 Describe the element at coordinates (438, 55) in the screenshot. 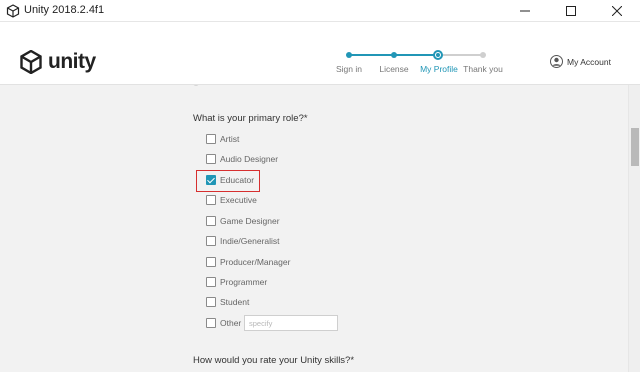

I see `step-dot-my-profile` at that location.